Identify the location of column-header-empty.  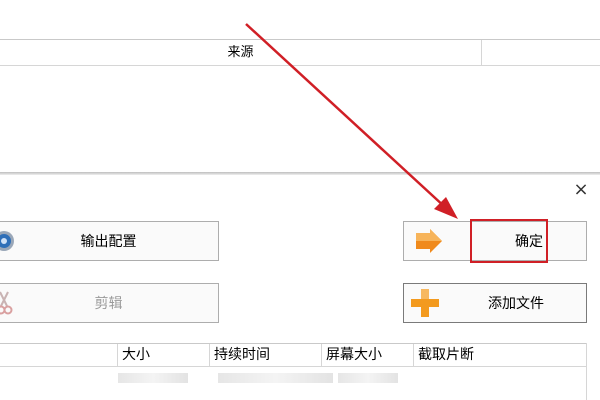
(541, 52).